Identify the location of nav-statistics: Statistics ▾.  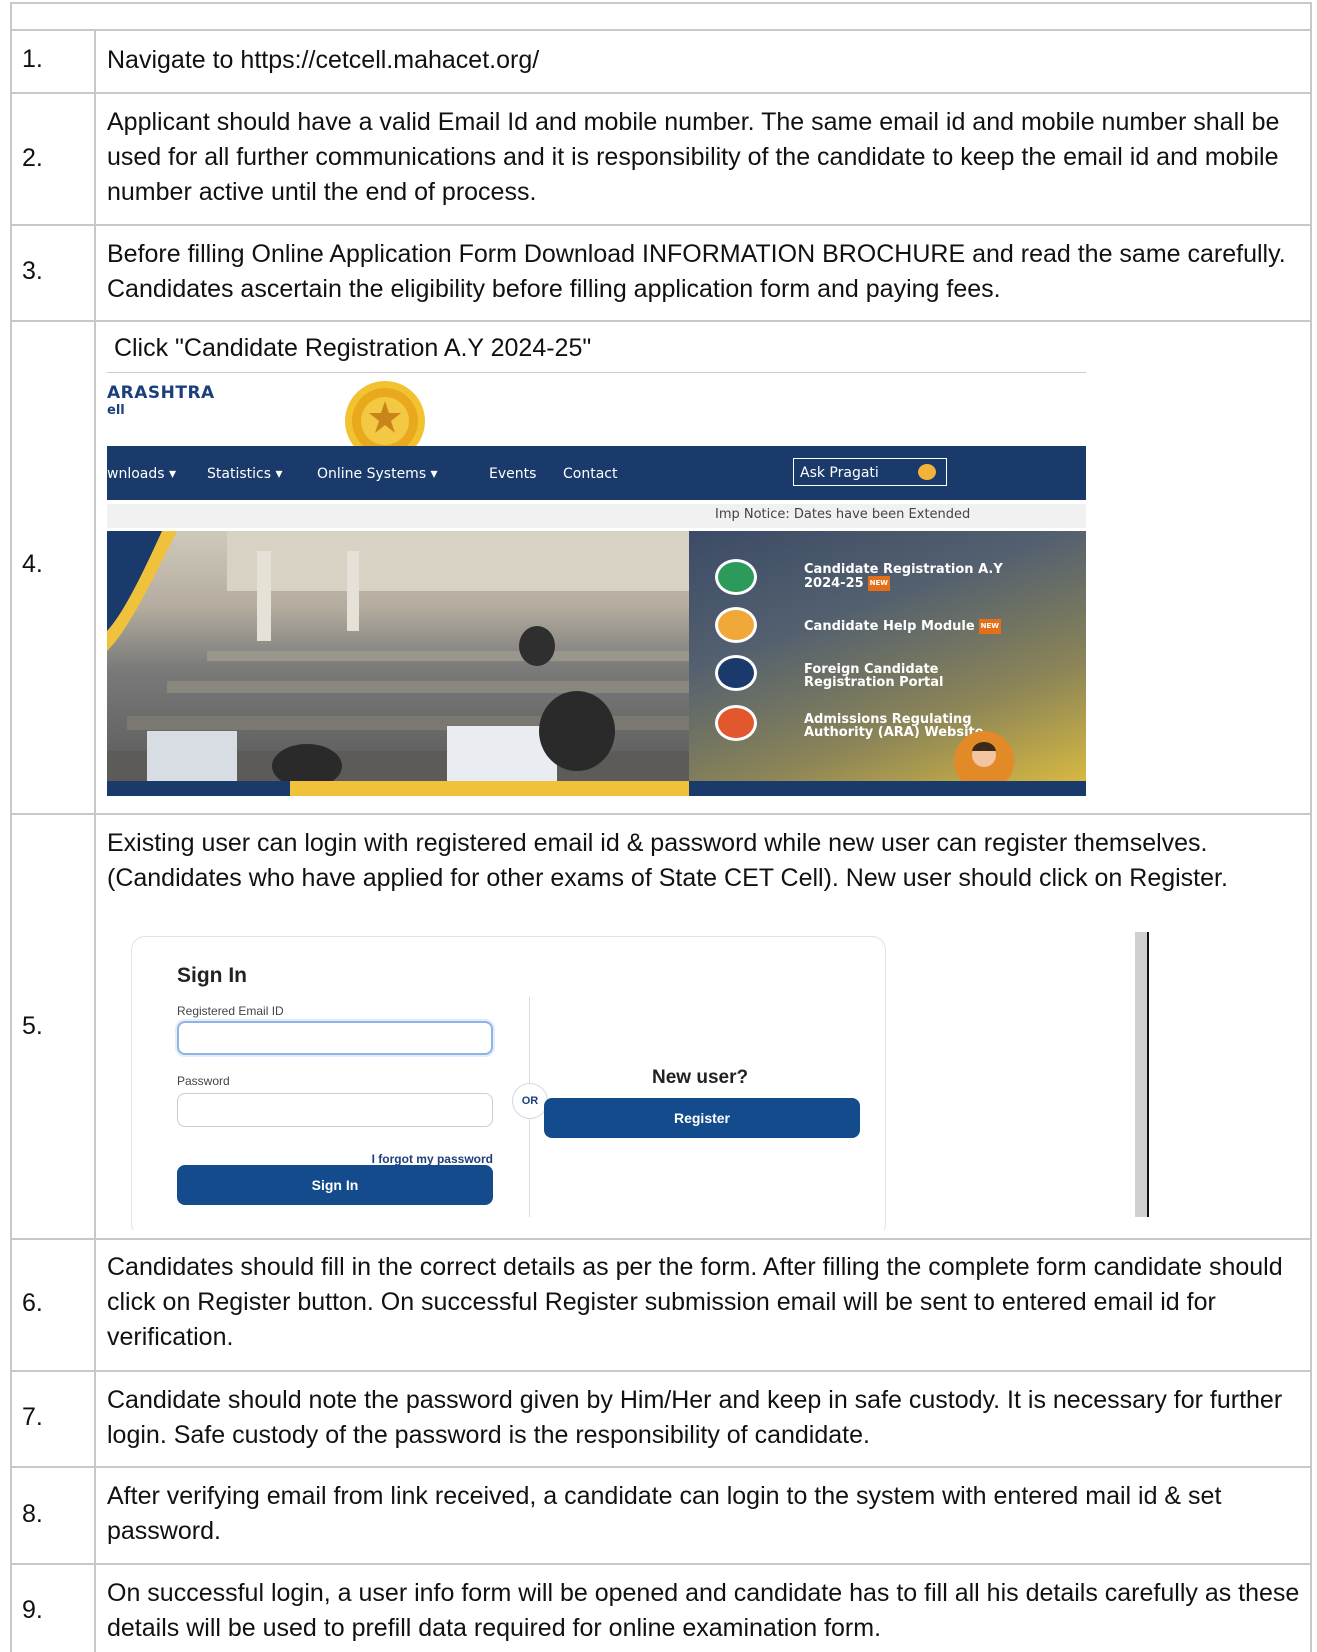
(244, 474).